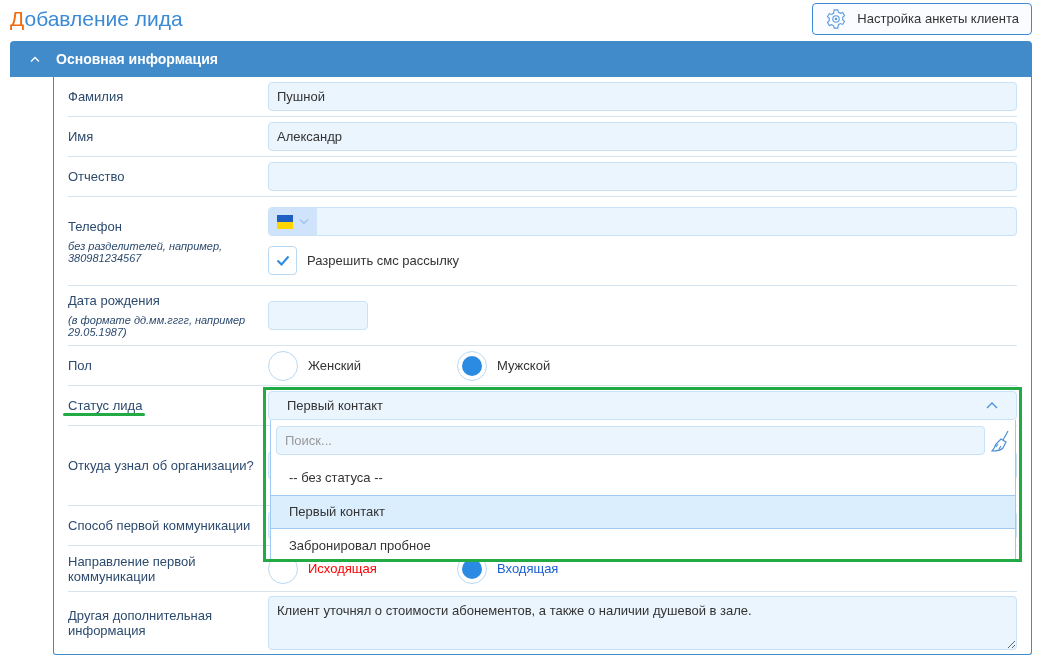 Image resolution: width=1038 pixels, height=658 pixels. What do you see at coordinates (642, 96) in the screenshot?
I see `text-field: Пушной` at bounding box center [642, 96].